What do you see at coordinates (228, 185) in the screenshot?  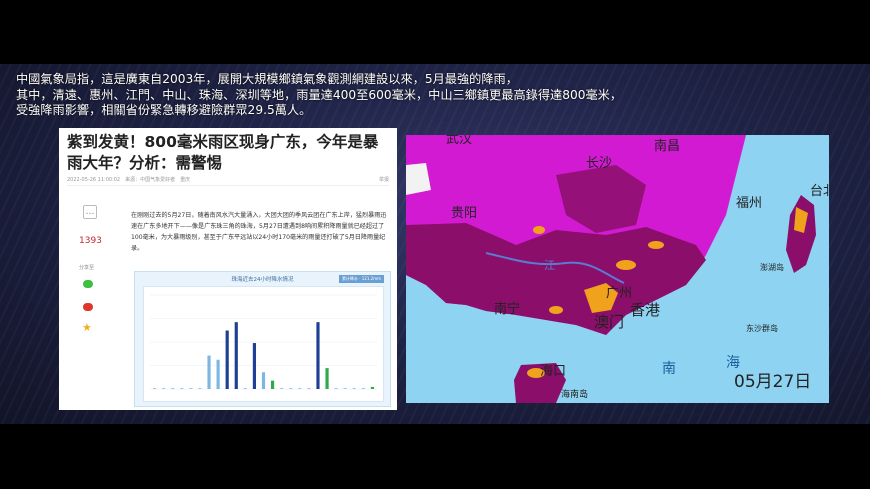 I see `divider` at bounding box center [228, 185].